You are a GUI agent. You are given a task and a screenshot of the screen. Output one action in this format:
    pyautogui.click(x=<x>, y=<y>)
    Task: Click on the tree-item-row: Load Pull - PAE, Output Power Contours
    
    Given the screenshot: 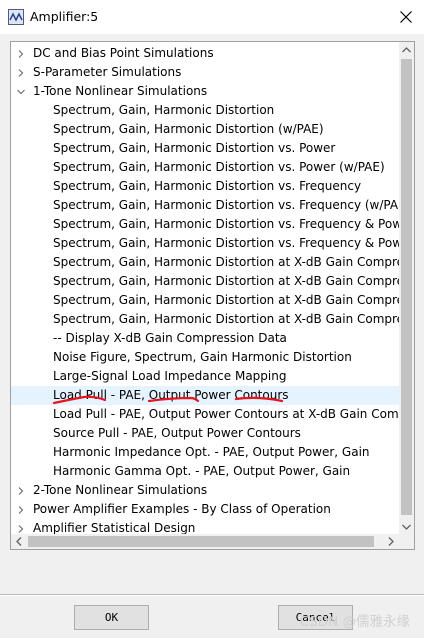 What is the action you would take?
    pyautogui.click(x=205, y=395)
    